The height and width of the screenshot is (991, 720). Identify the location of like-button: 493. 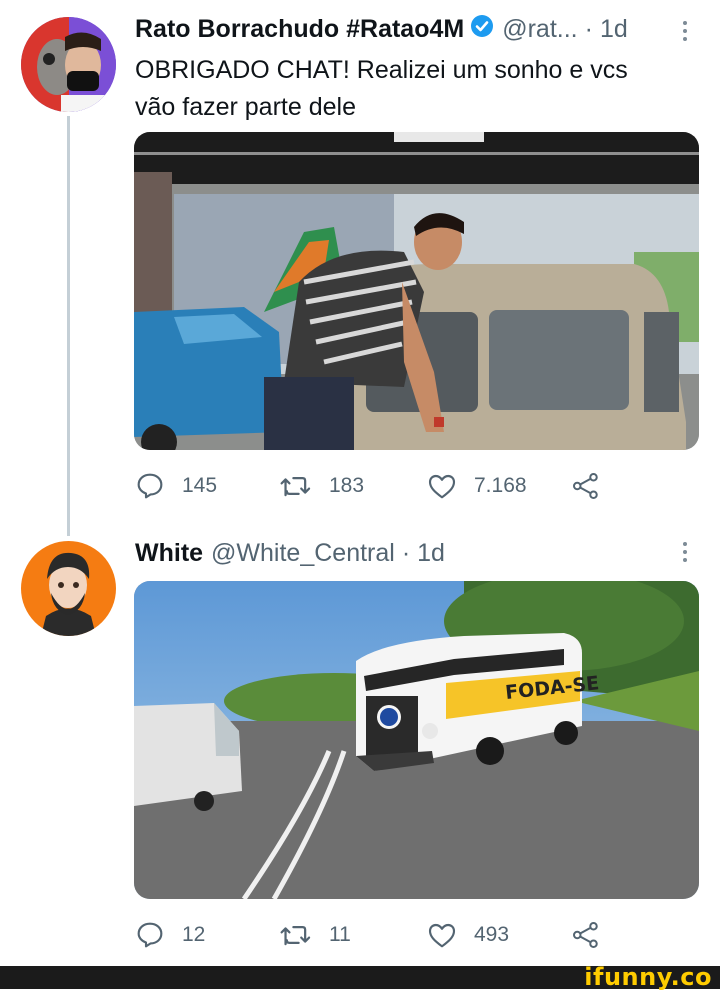
(467, 935).